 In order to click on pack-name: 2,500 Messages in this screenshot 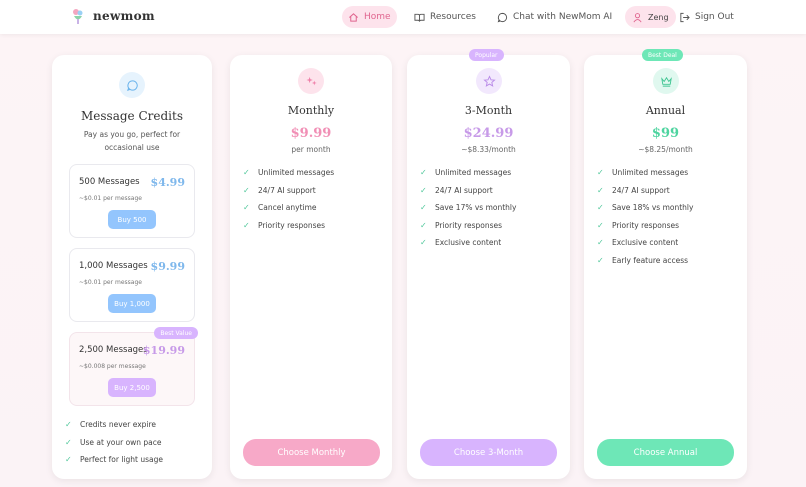, I will do `click(113, 350)`.